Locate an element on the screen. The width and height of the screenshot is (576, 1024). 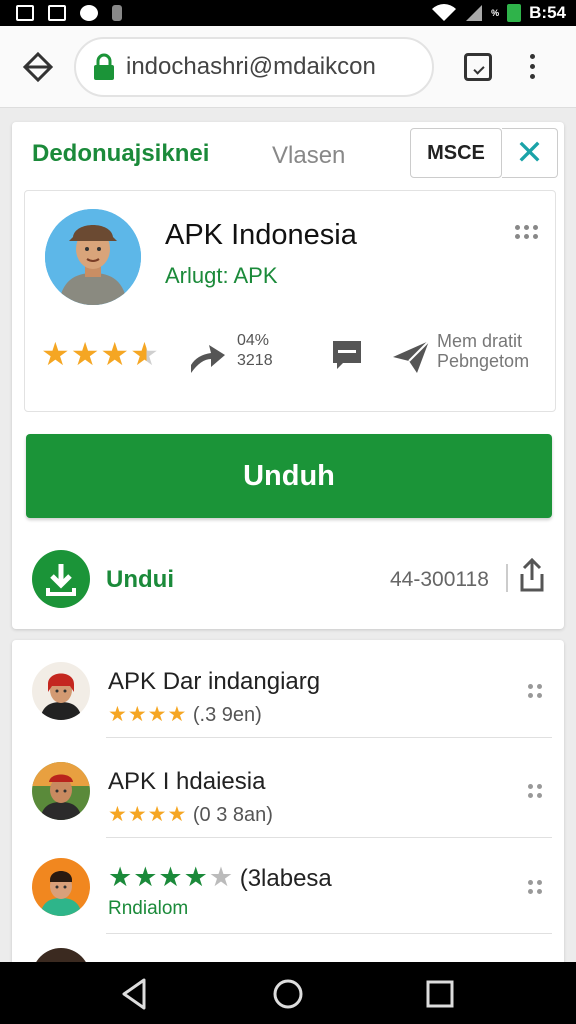
item-title: APK Dar indangiarg is located at coordinates (214, 681).